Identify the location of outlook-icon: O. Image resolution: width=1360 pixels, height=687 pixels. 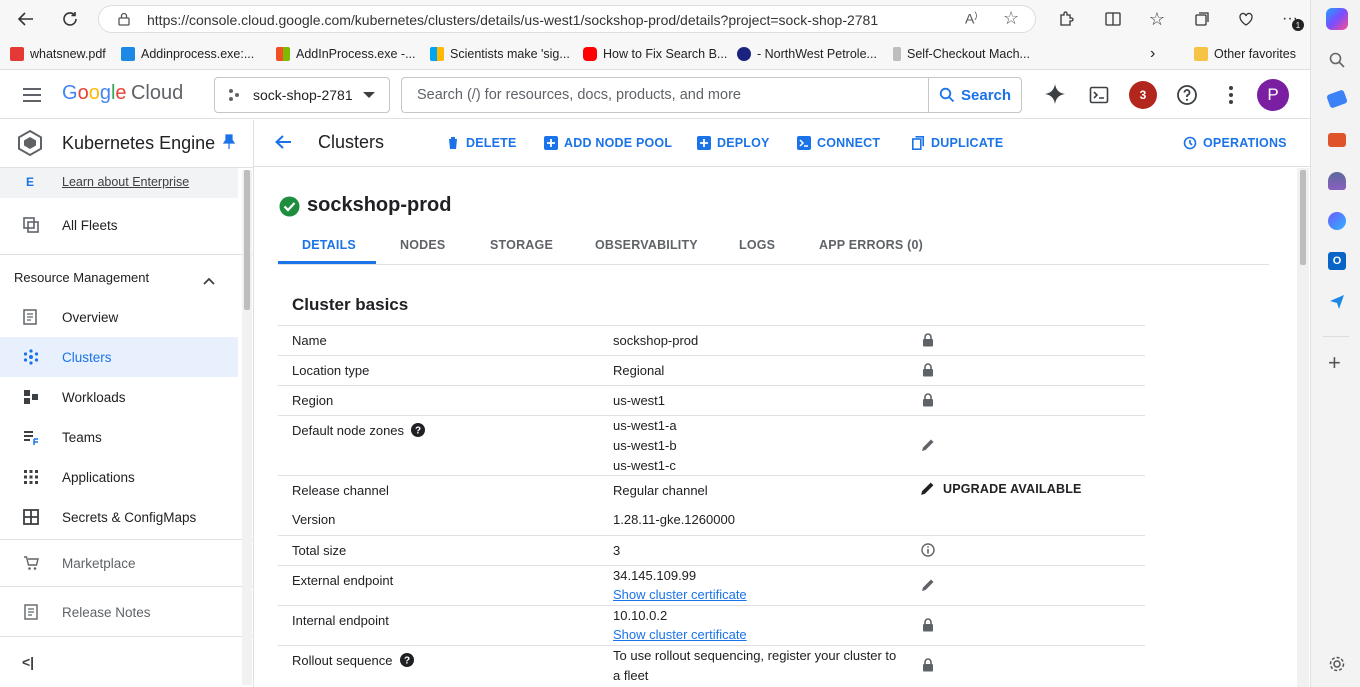
(1337, 261).